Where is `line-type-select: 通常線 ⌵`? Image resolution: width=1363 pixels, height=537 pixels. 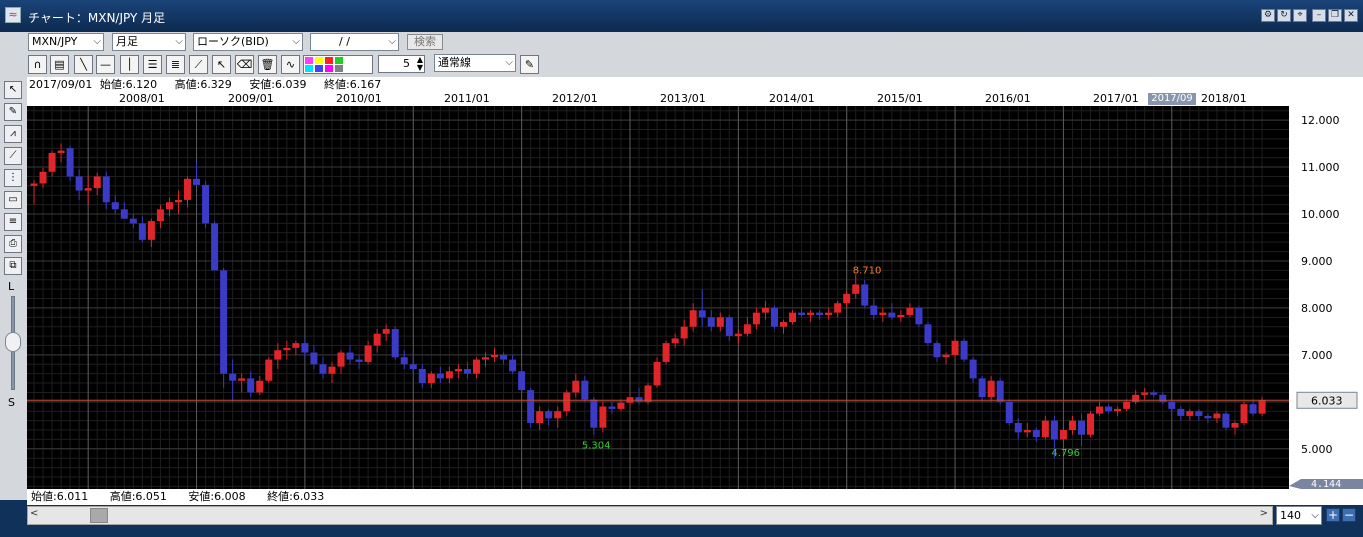 line-type-select: 通常線 ⌵ is located at coordinates (475, 63).